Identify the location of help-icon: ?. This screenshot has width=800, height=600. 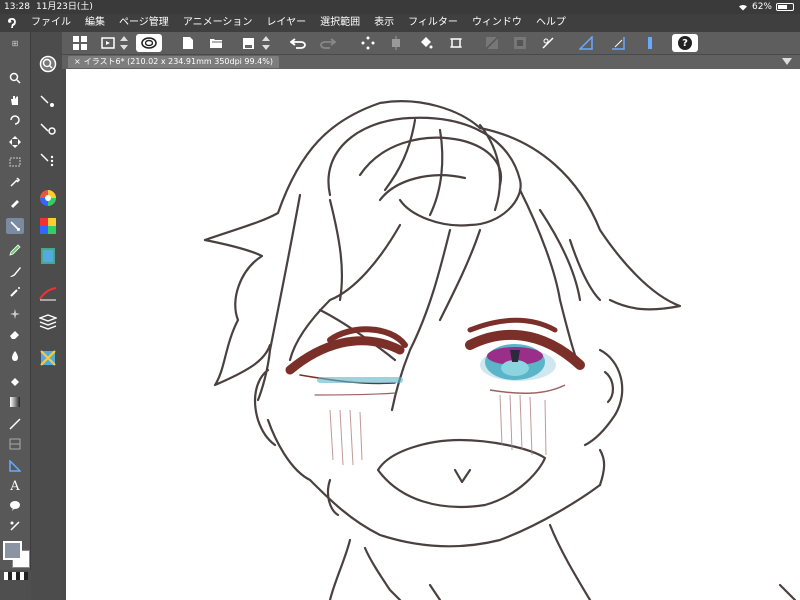
(685, 43).